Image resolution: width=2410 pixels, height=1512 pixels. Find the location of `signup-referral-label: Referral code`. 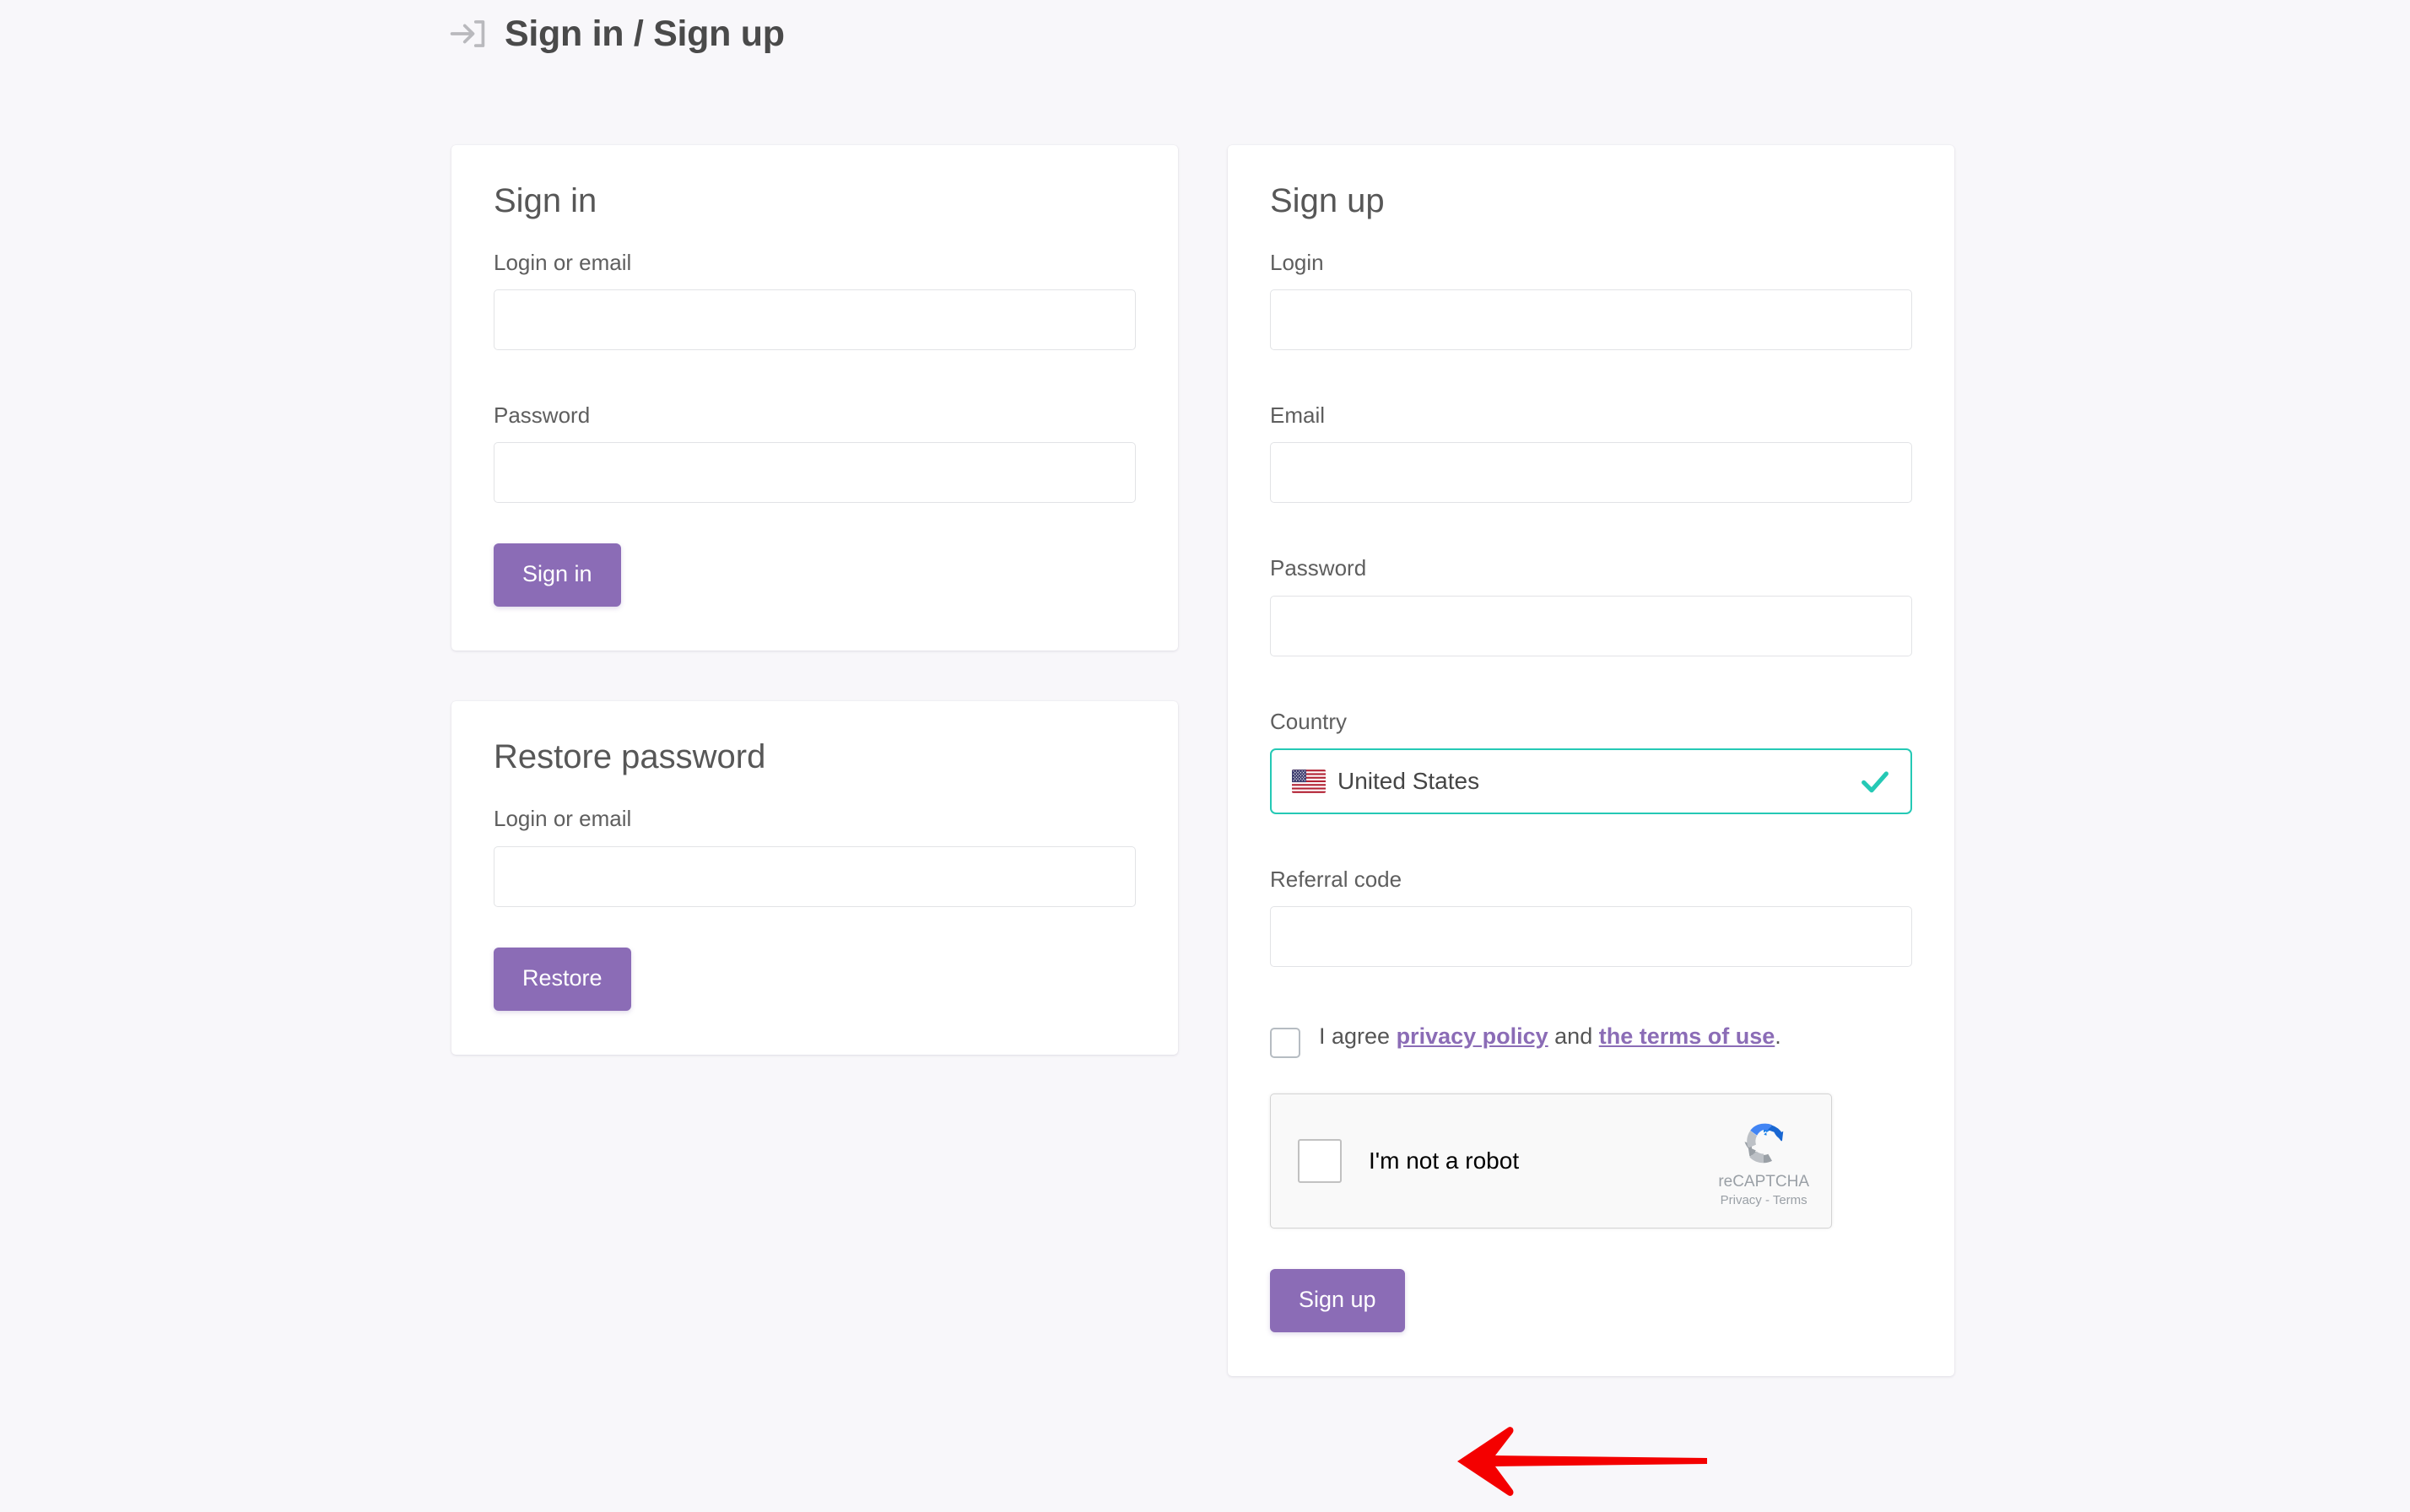

signup-referral-label: Referral code is located at coordinates (1336, 879).